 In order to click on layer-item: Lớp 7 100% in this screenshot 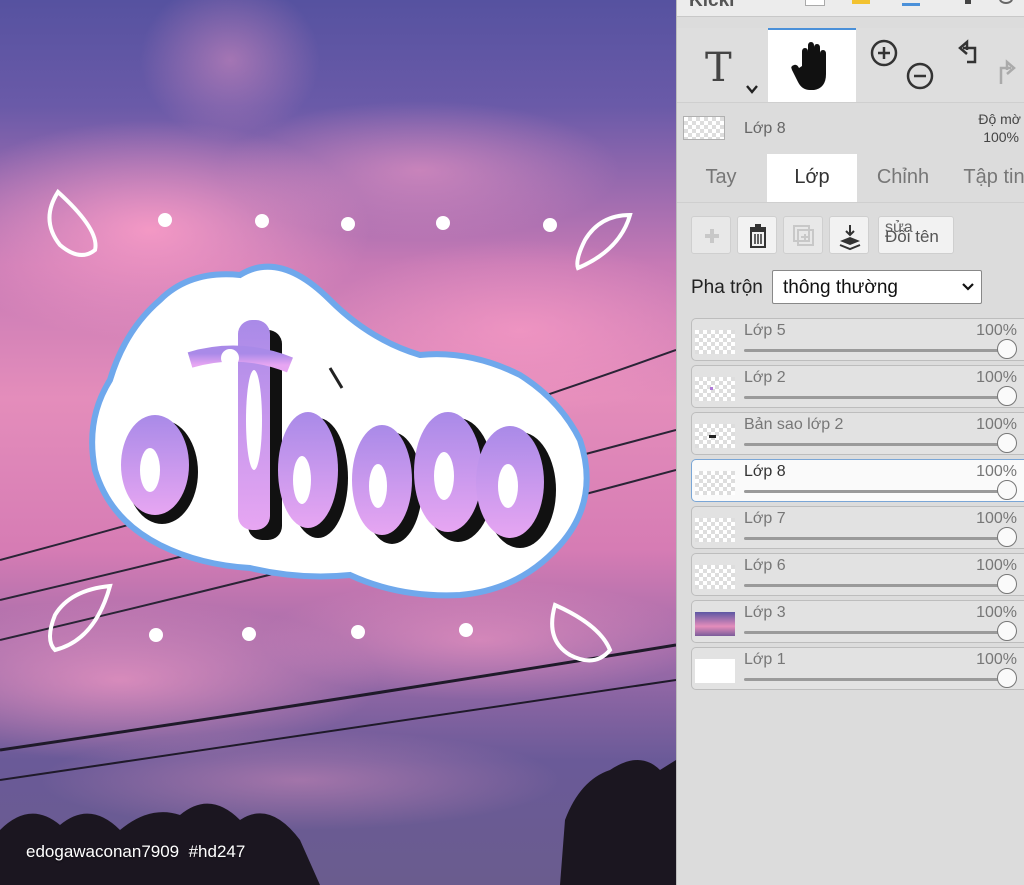, I will do `click(857, 527)`.